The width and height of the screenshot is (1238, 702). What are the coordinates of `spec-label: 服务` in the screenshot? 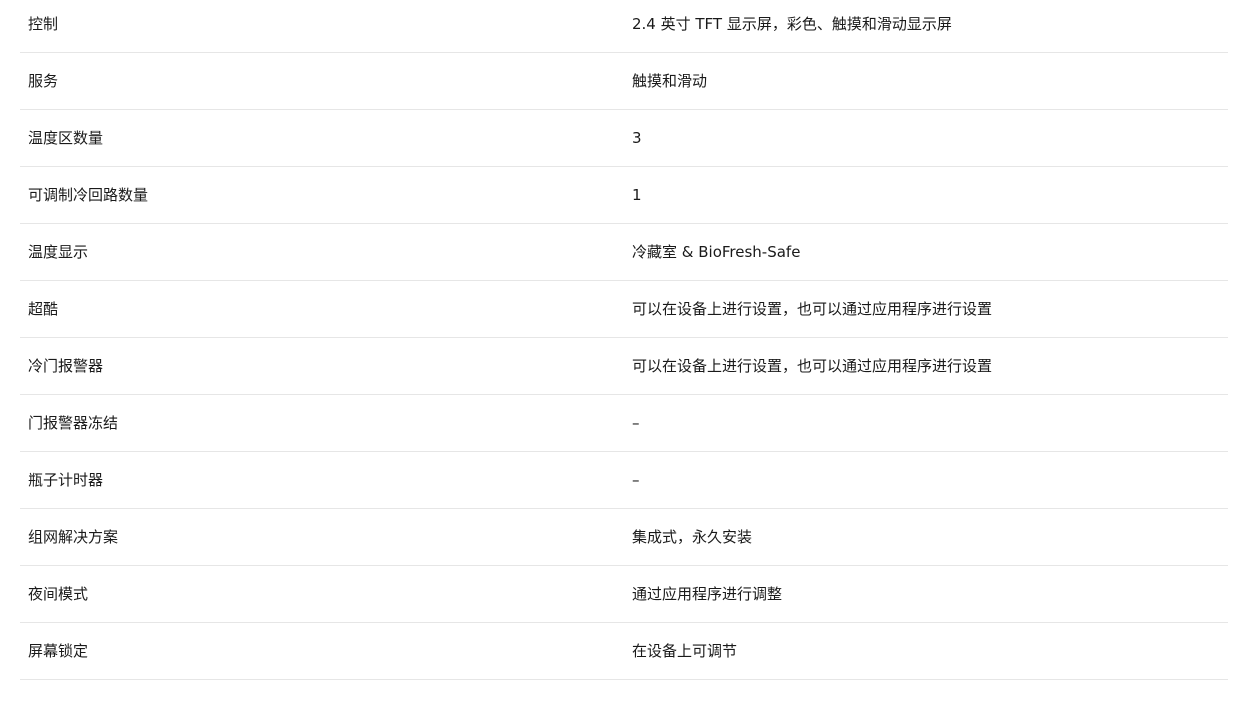 It's located at (43, 81).